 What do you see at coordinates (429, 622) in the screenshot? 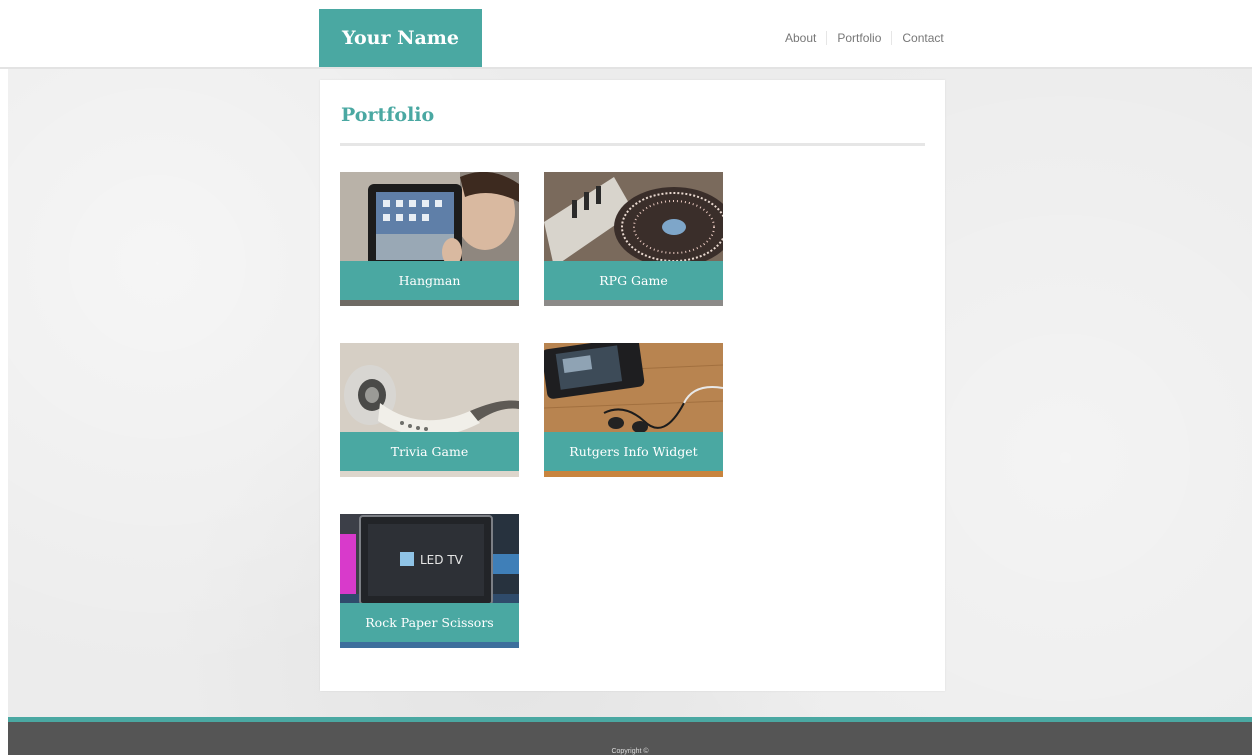
I see `project-title: Rock Paper Scissors` at bounding box center [429, 622].